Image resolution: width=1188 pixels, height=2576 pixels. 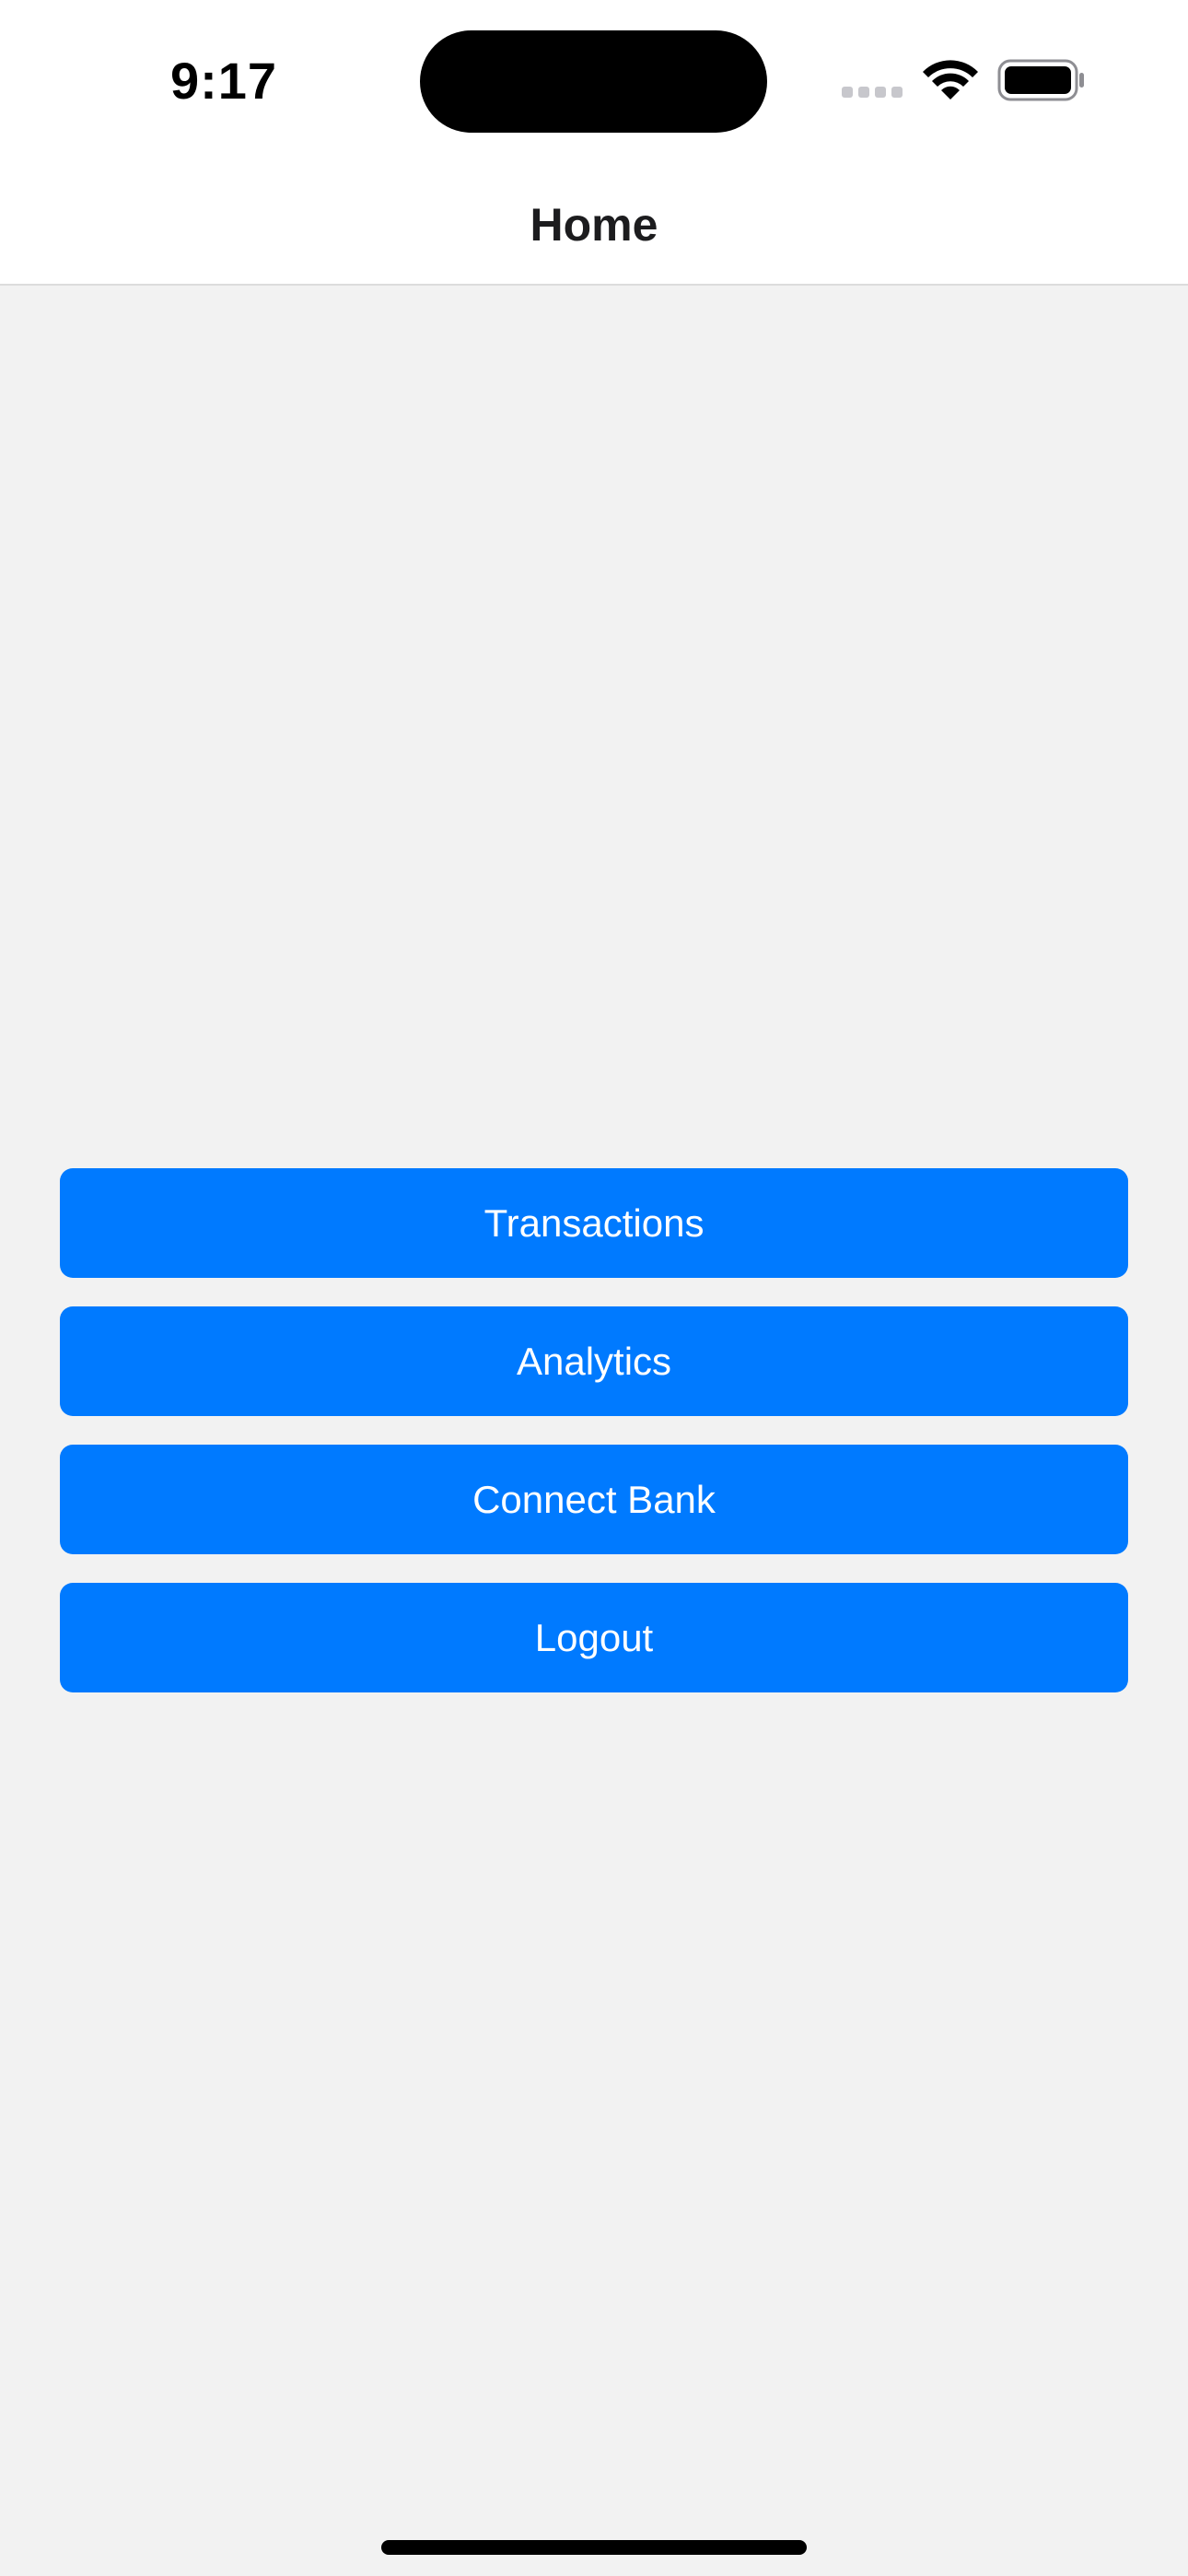 I want to click on status-time: 9:17, so click(x=223, y=81).